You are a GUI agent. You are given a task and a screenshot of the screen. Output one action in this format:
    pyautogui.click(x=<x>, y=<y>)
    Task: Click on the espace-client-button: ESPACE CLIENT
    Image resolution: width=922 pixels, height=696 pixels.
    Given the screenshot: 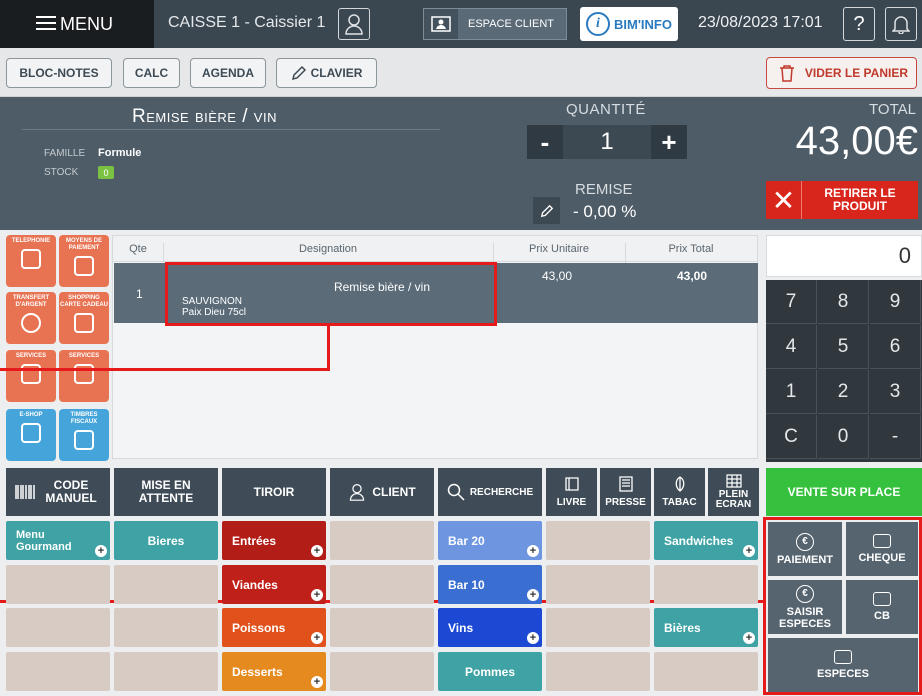 What is the action you would take?
    pyautogui.click(x=495, y=24)
    